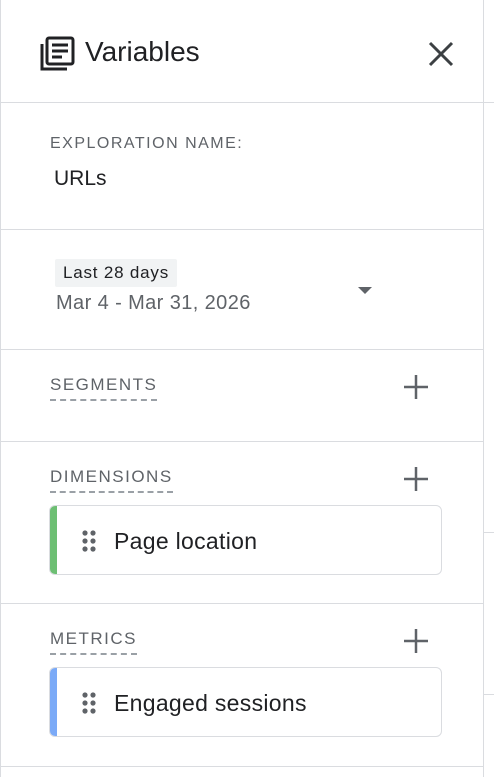  What do you see at coordinates (416, 641) in the screenshot?
I see `add-metric-icon` at bounding box center [416, 641].